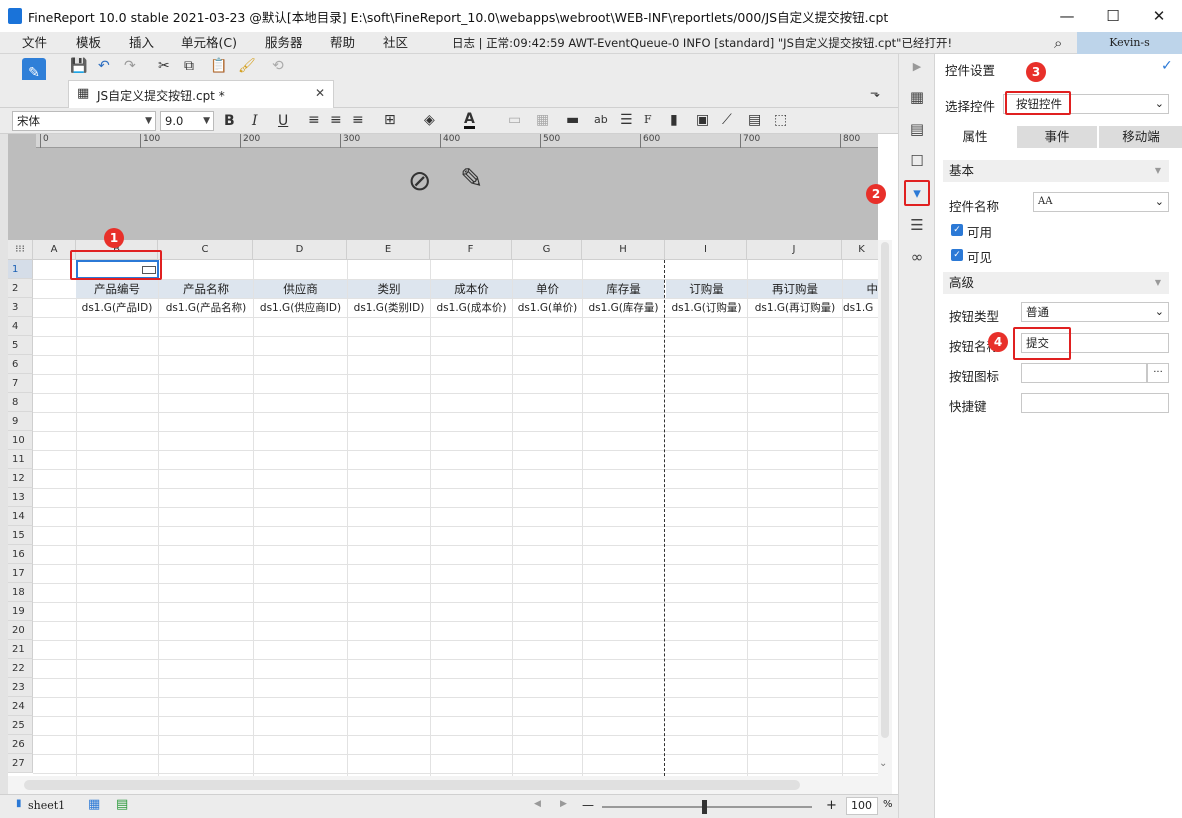  I want to click on button-icon-browse: ···, so click(1158, 373).